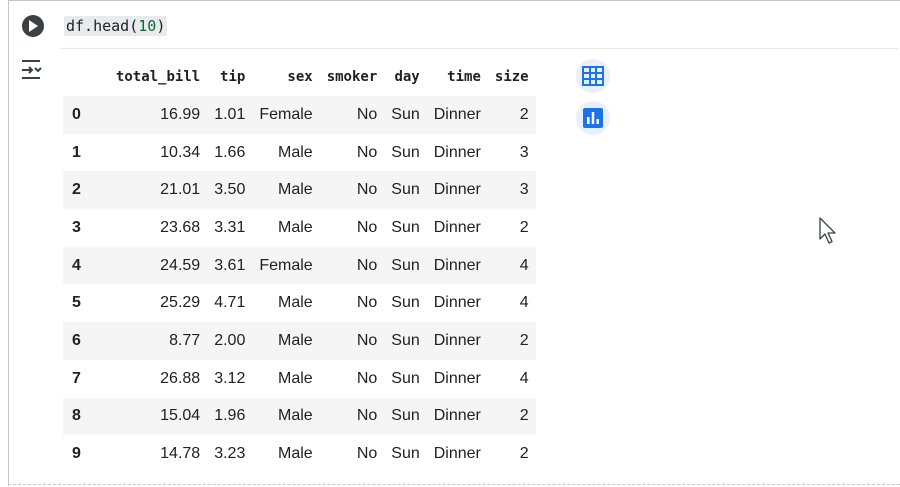 The width and height of the screenshot is (900, 487). I want to click on code-text: df.head(10), so click(116, 26).